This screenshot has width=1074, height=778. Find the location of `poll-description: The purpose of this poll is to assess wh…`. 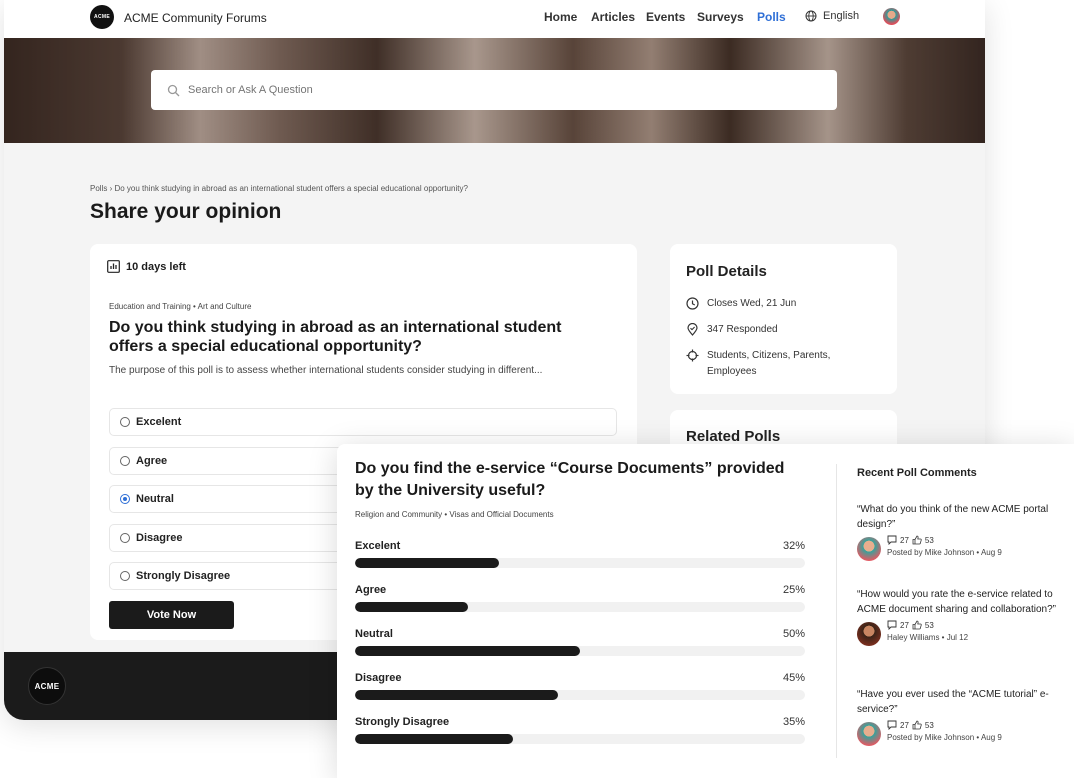

poll-description: The purpose of this poll is to assess wh… is located at coordinates (326, 370).